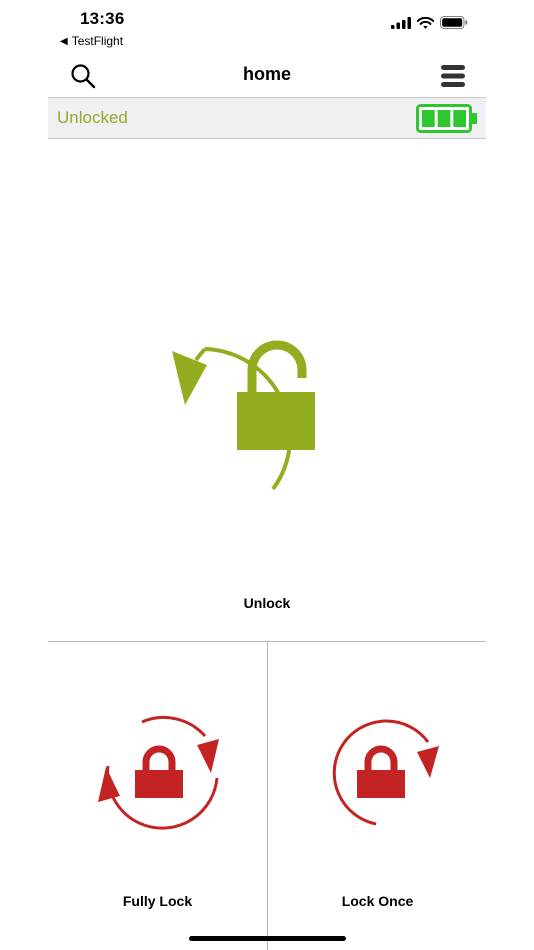  I want to click on unlock-rotate-icon, so click(243, 415).